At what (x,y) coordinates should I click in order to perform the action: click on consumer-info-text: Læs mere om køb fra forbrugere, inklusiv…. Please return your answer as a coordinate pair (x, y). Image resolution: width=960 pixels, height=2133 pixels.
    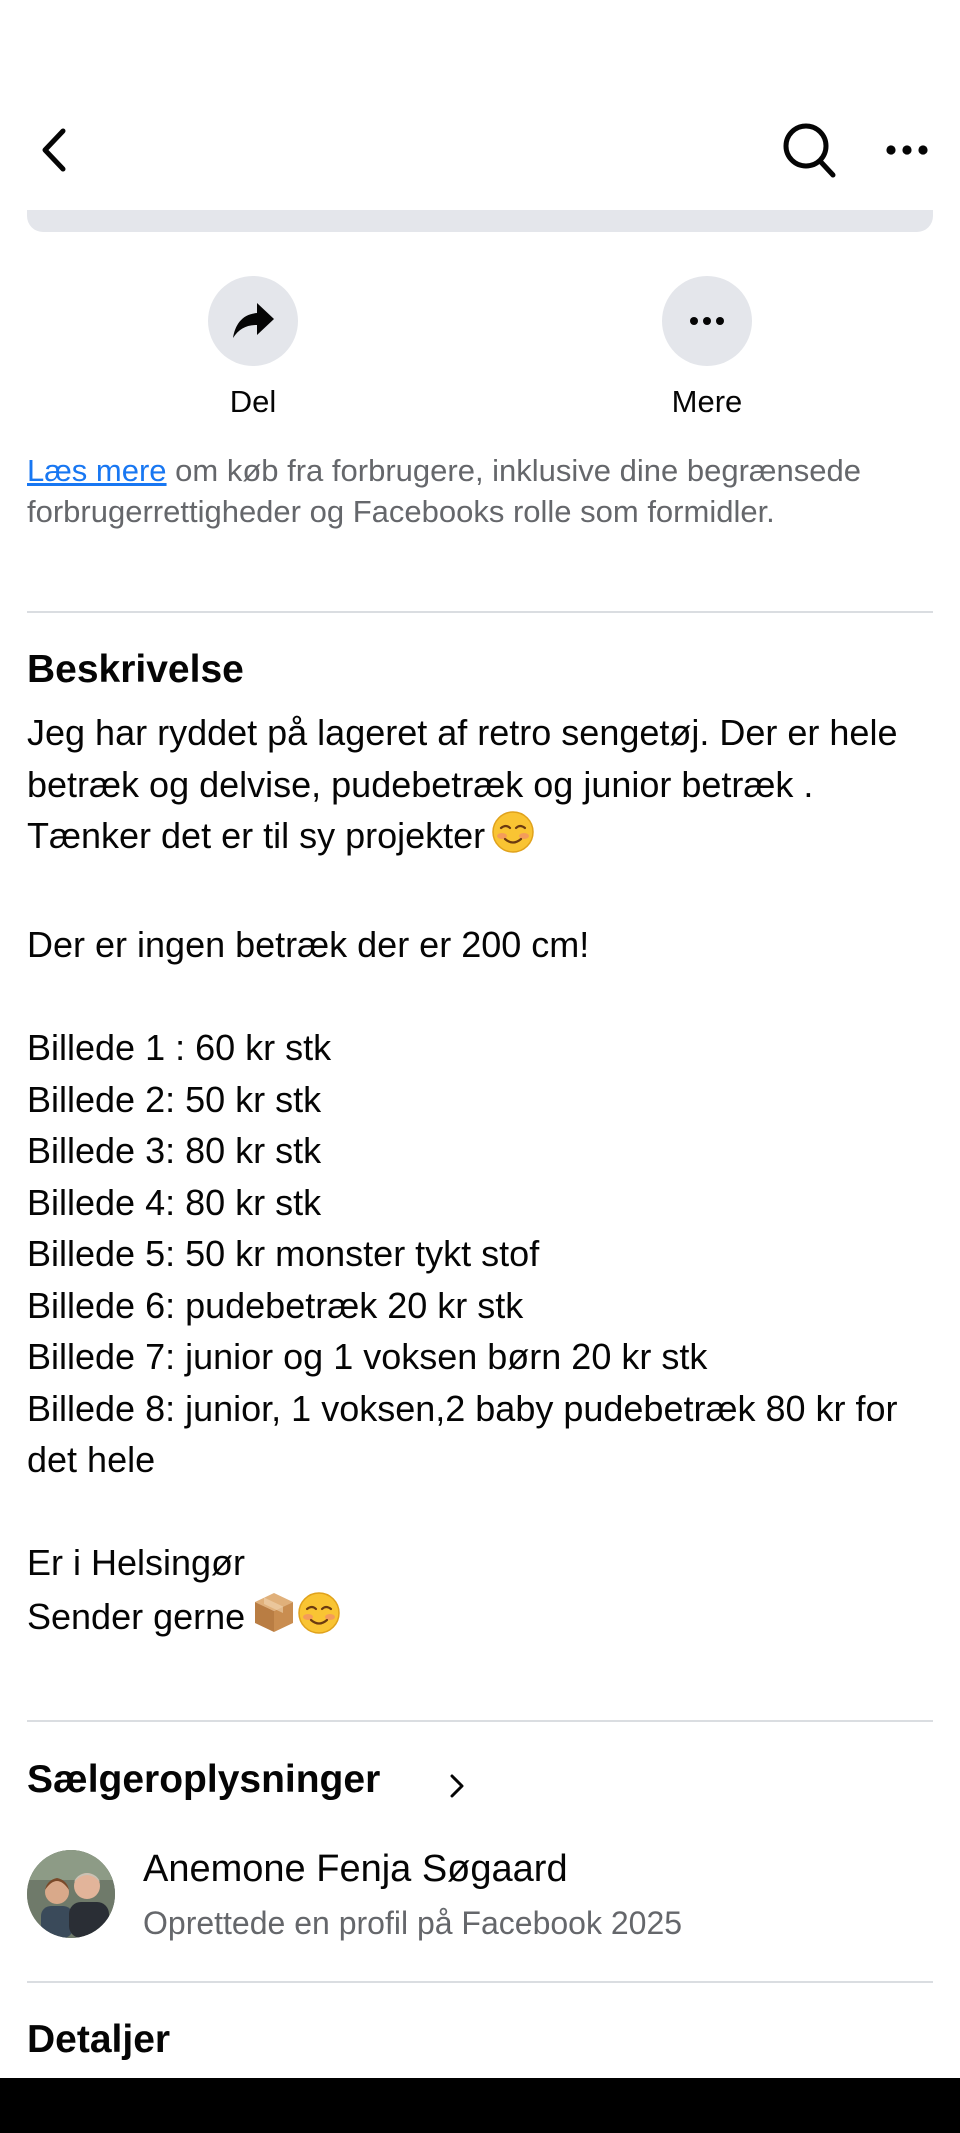
    Looking at the image, I should click on (480, 491).